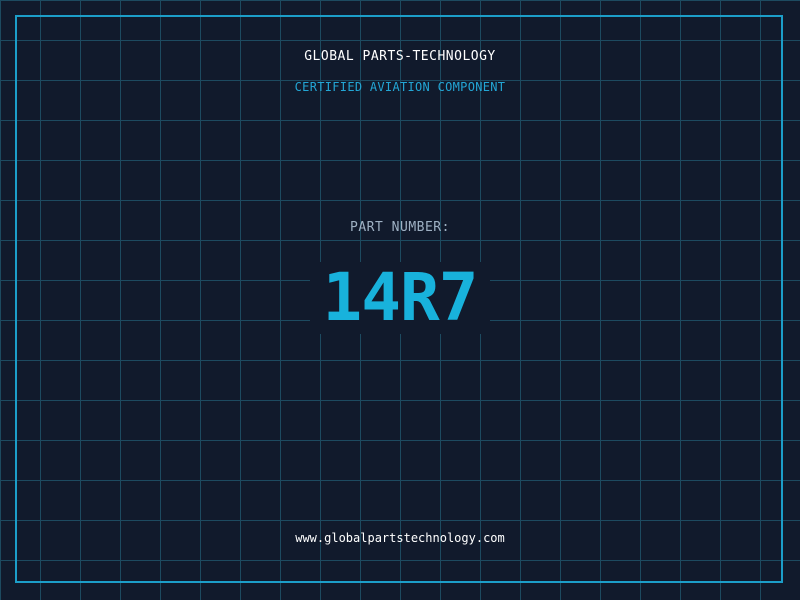 This screenshot has width=800, height=600. Describe the element at coordinates (400, 56) in the screenshot. I see `brand-name: GLOBAL PARTS-TECHNOLOGY` at that location.